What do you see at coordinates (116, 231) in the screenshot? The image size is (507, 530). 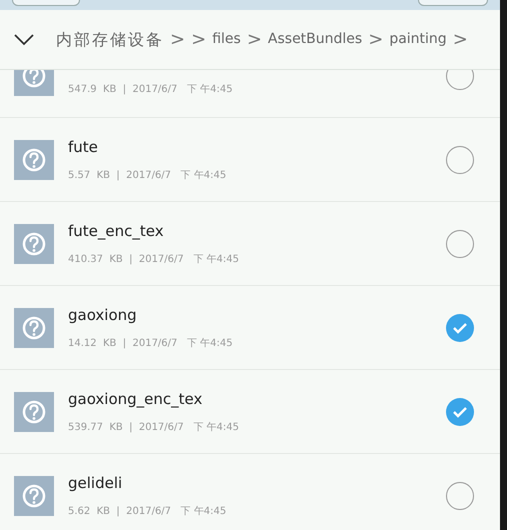 I see `file-name: fute_enc_tex` at bounding box center [116, 231].